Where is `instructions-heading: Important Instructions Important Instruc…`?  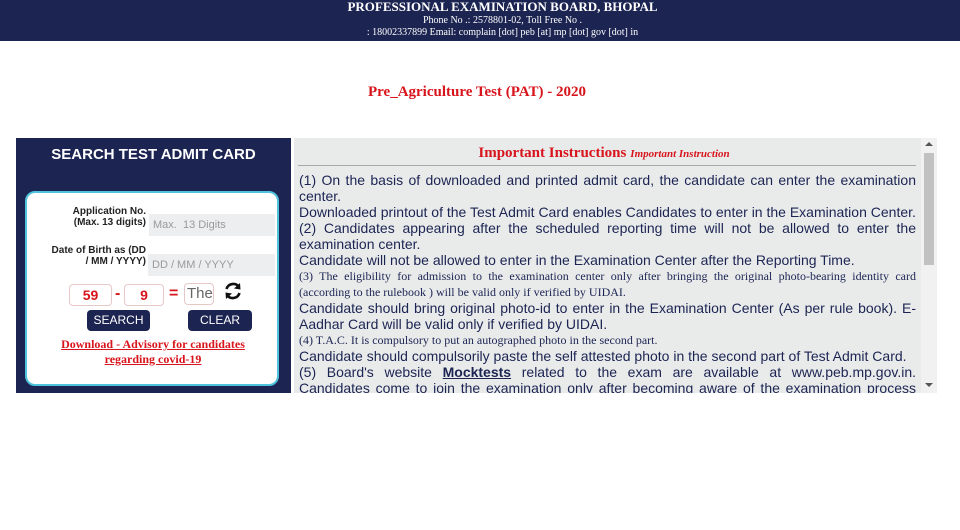
instructions-heading: Important Instructions Important Instruc… is located at coordinates (604, 153).